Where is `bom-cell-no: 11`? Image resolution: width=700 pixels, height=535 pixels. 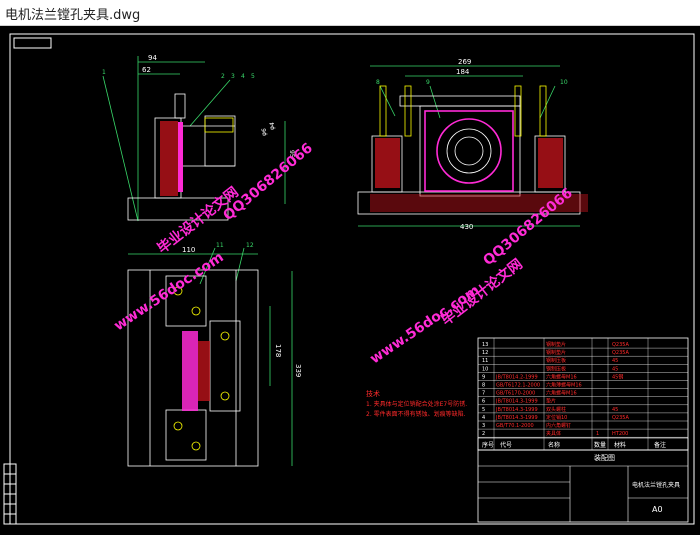 bom-cell-no: 11 is located at coordinates (485, 361).